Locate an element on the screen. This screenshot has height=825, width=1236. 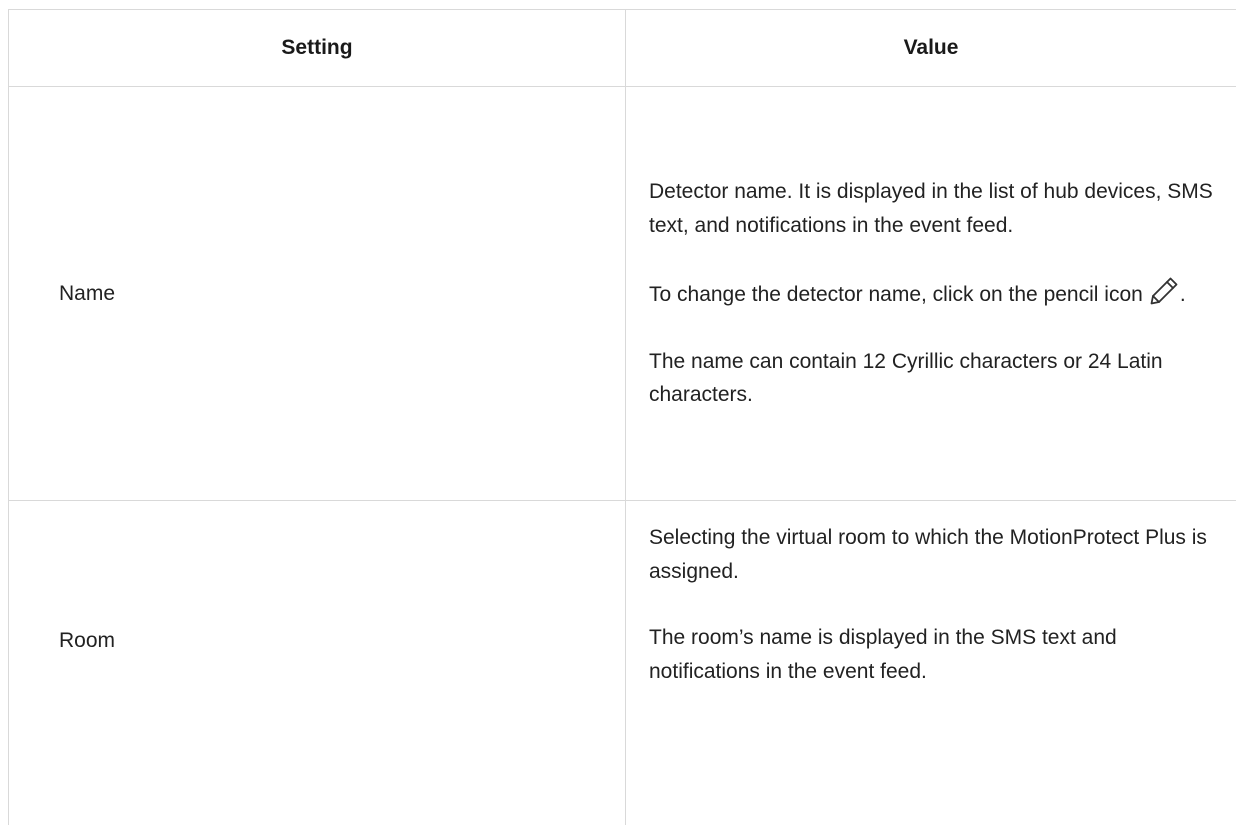
pencil-icon is located at coordinates (1164, 291).